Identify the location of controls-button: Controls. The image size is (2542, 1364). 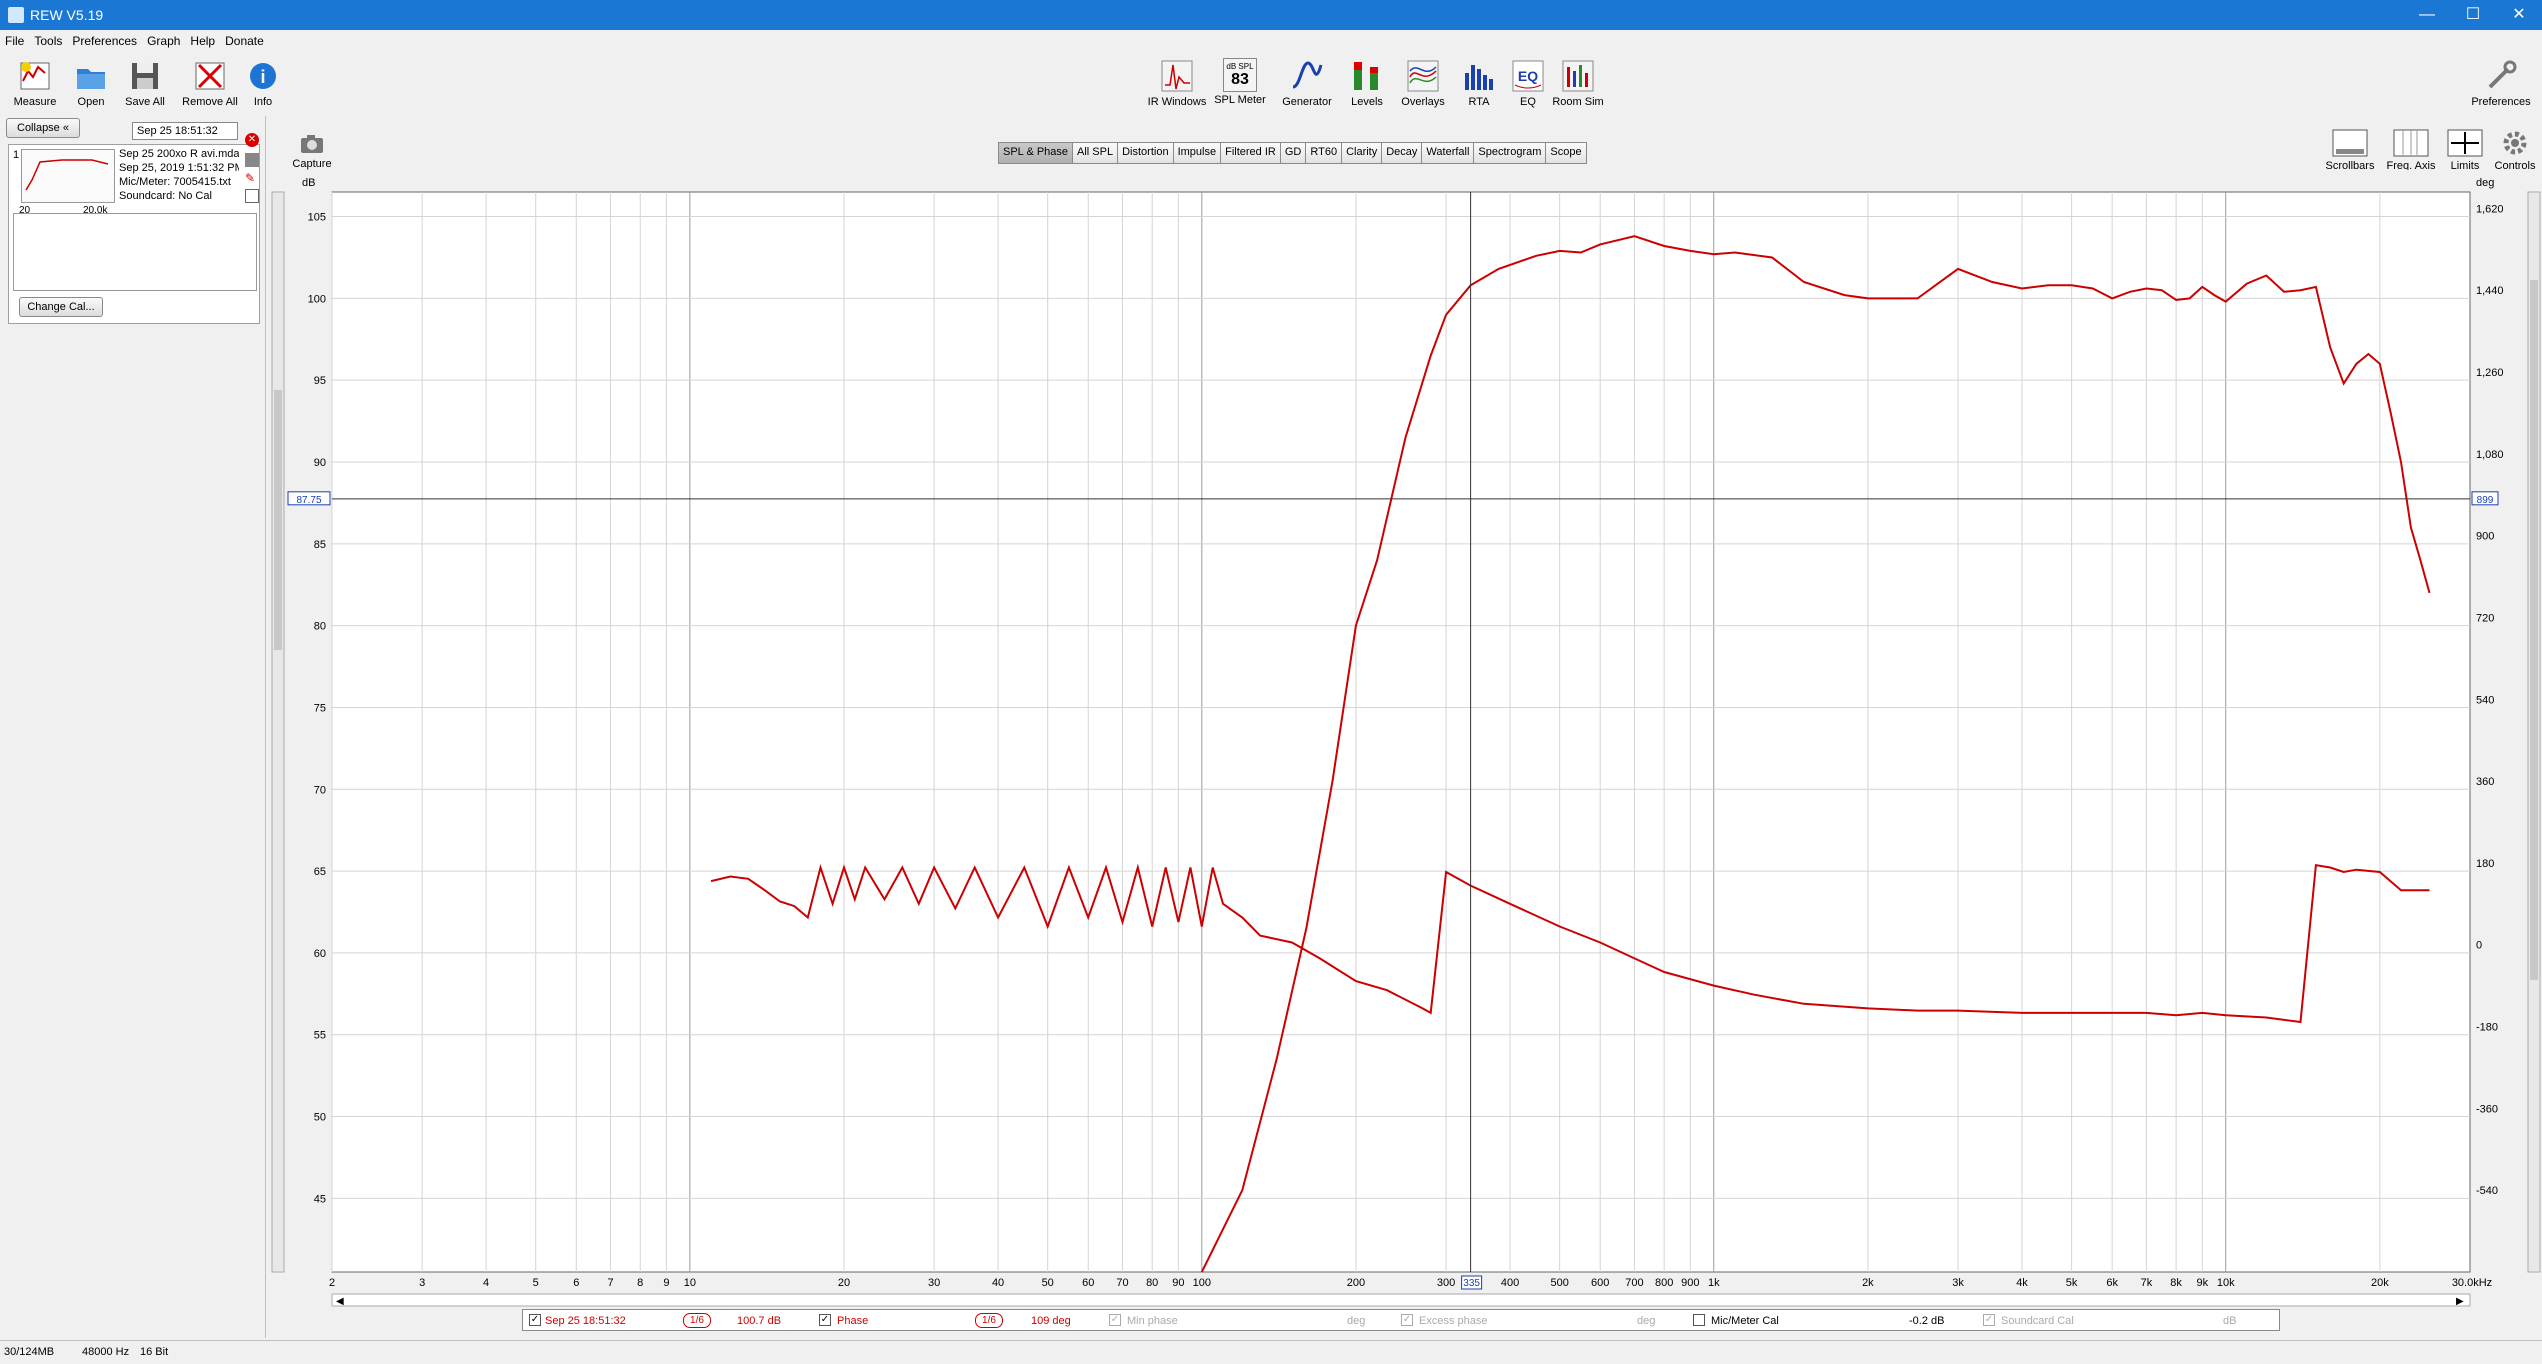
(2515, 150).